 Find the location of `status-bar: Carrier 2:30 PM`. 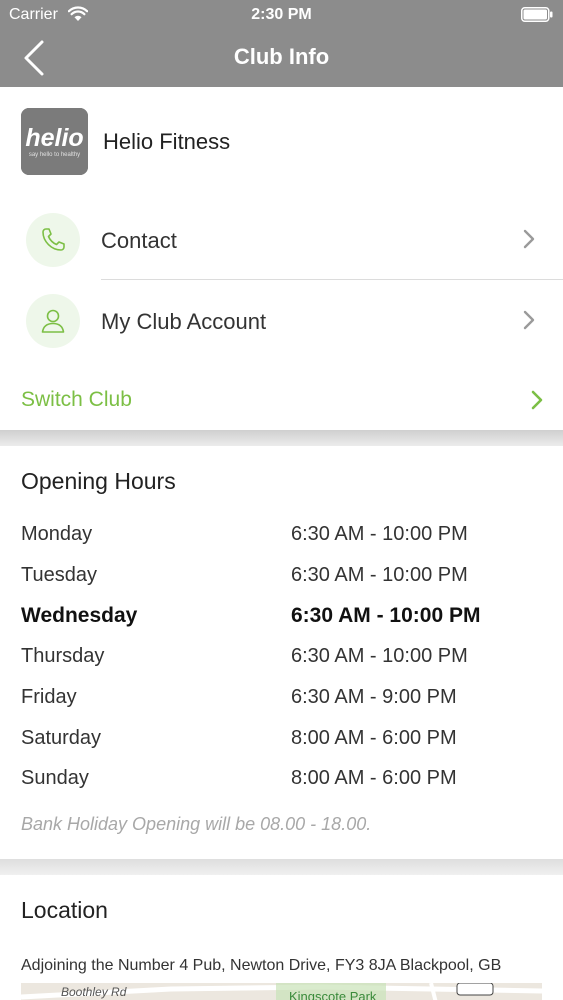

status-bar: Carrier 2:30 PM is located at coordinates (281, 15).